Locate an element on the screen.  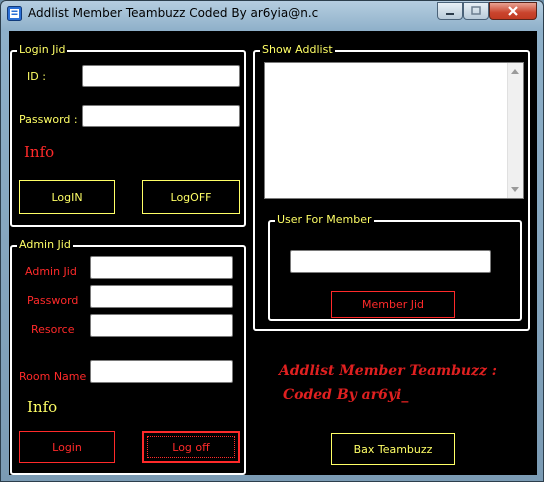
room-name-input is located at coordinates (161, 371).